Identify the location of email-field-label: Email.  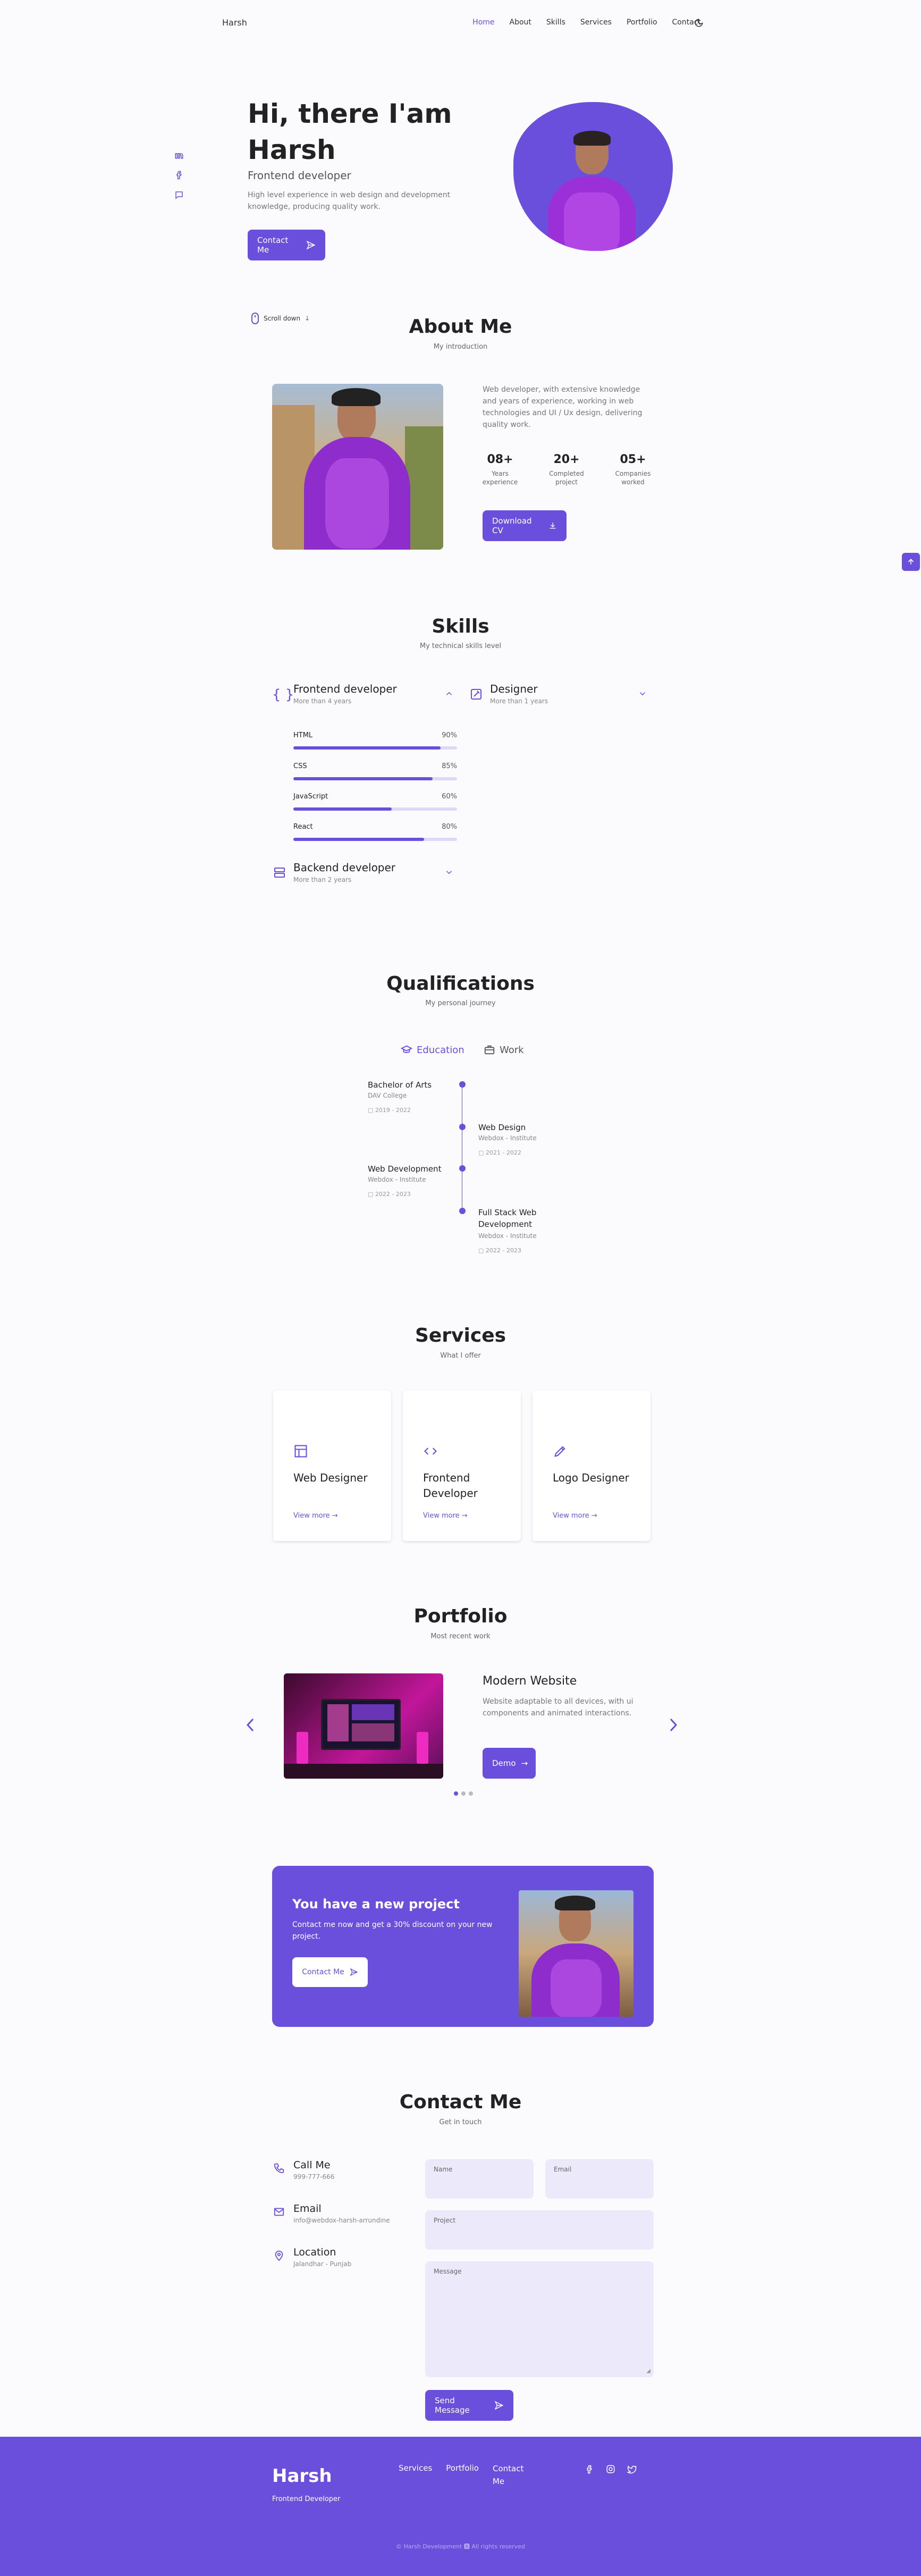
(563, 2169).